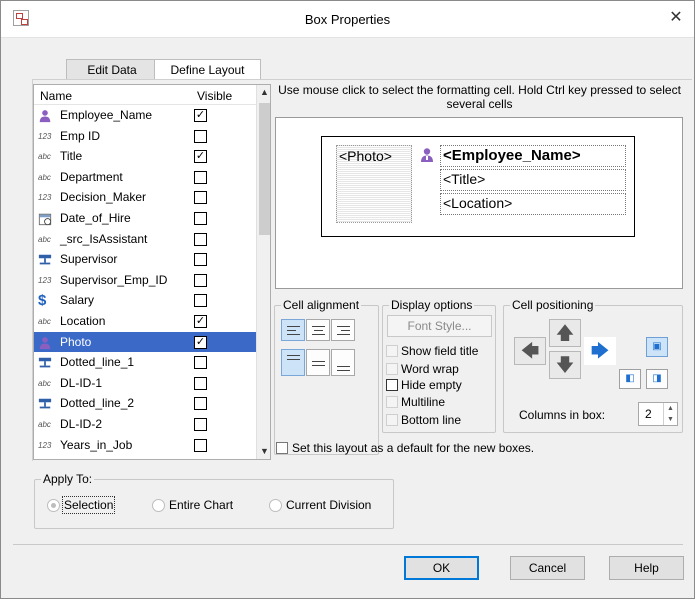 This screenshot has height=599, width=695. What do you see at coordinates (97, 403) in the screenshot?
I see `field-name: Dotted_line_2` at bounding box center [97, 403].